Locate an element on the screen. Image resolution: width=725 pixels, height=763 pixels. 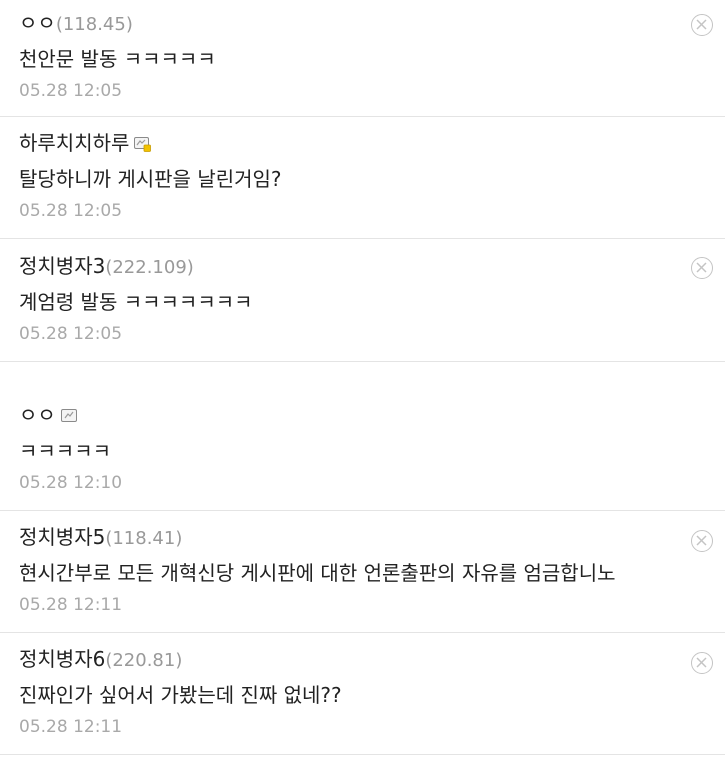
comment-text: 현시간부로 모든 개혁신당 게시판에 대한 언론출판의 자유를 엄금합니노 is located at coordinates (317, 573).